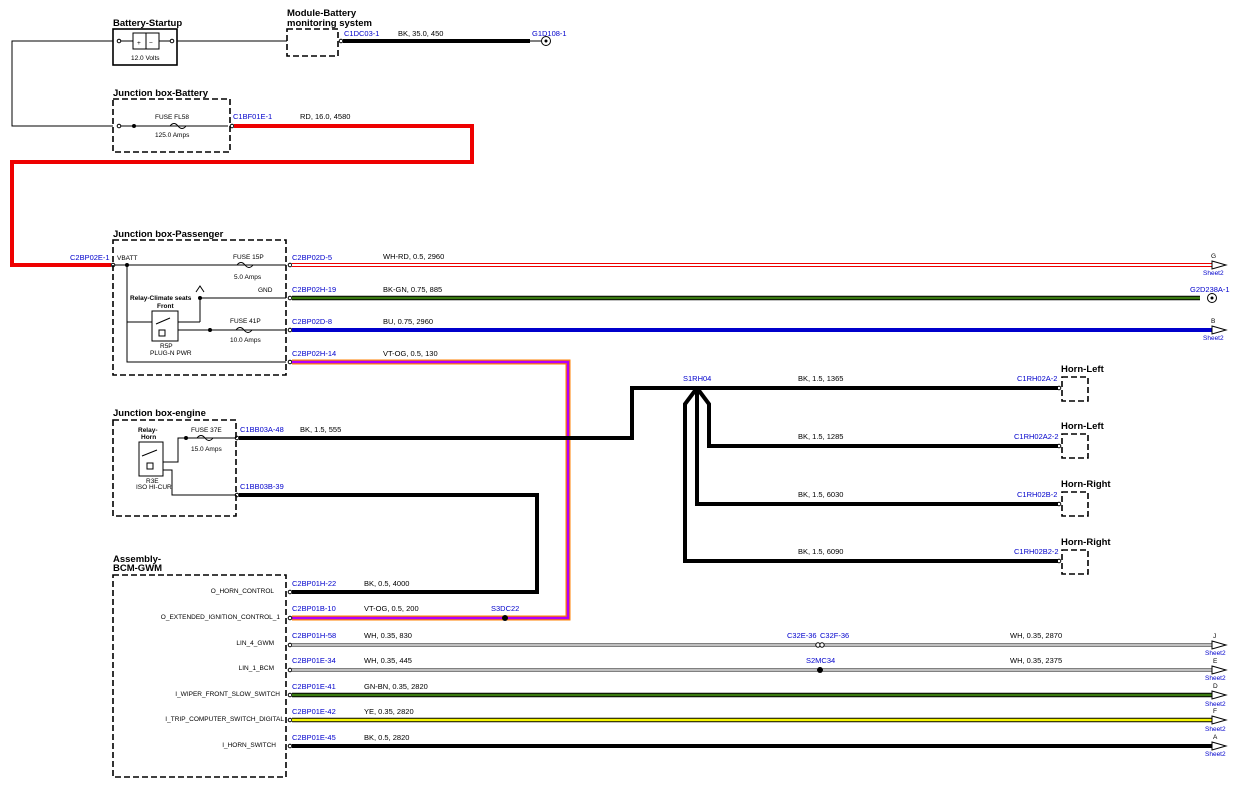  What do you see at coordinates (1213, 321) in the screenshot?
I see `sheetref-b: B` at bounding box center [1213, 321].